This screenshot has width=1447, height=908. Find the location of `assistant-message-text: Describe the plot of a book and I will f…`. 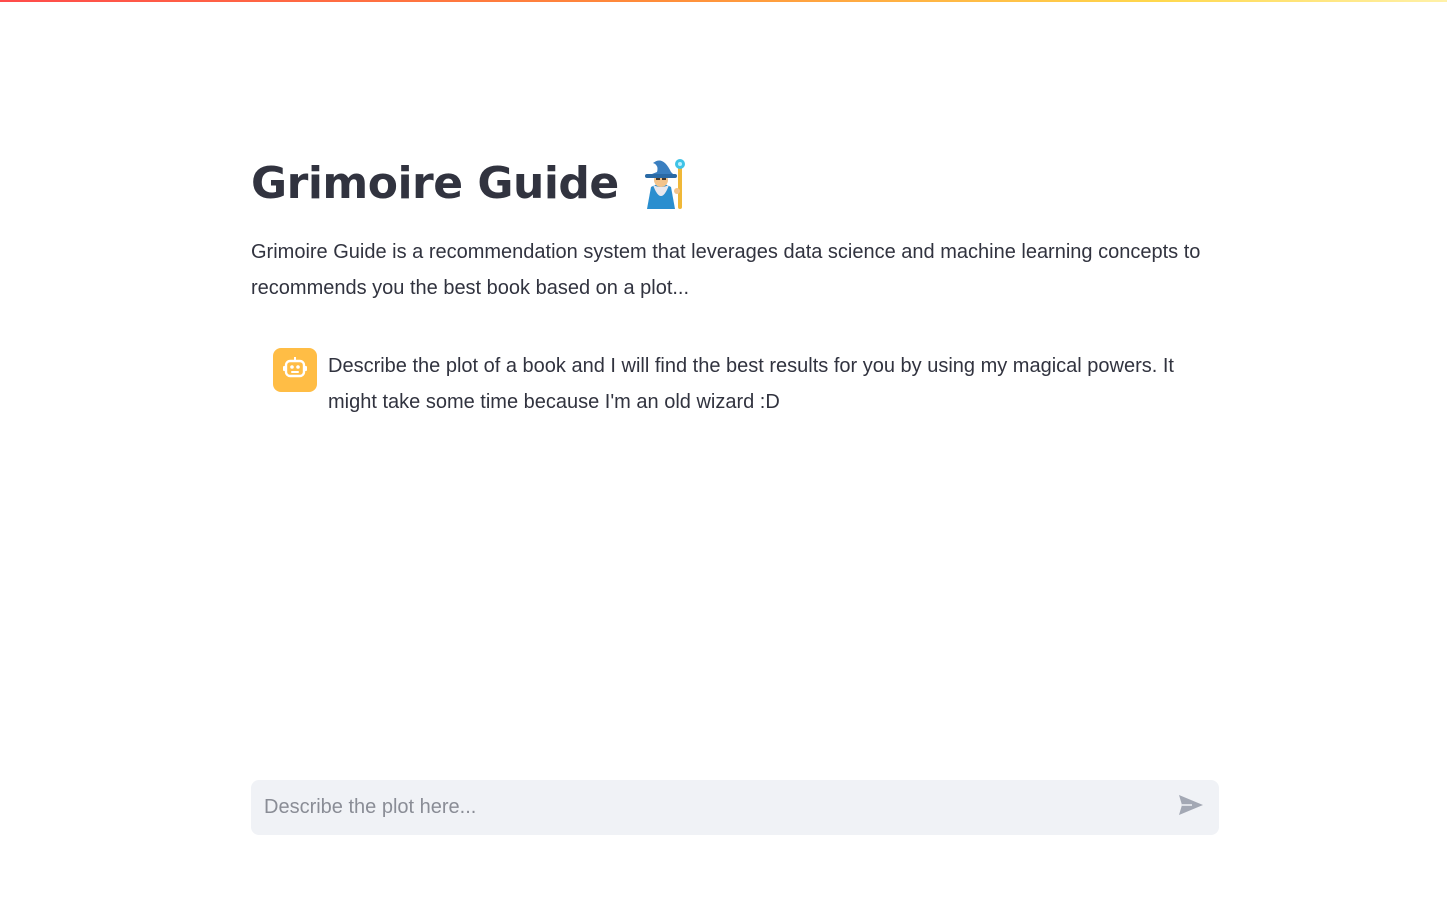

assistant-message-text: Describe the plot of a book and I will f… is located at coordinates (751, 384).